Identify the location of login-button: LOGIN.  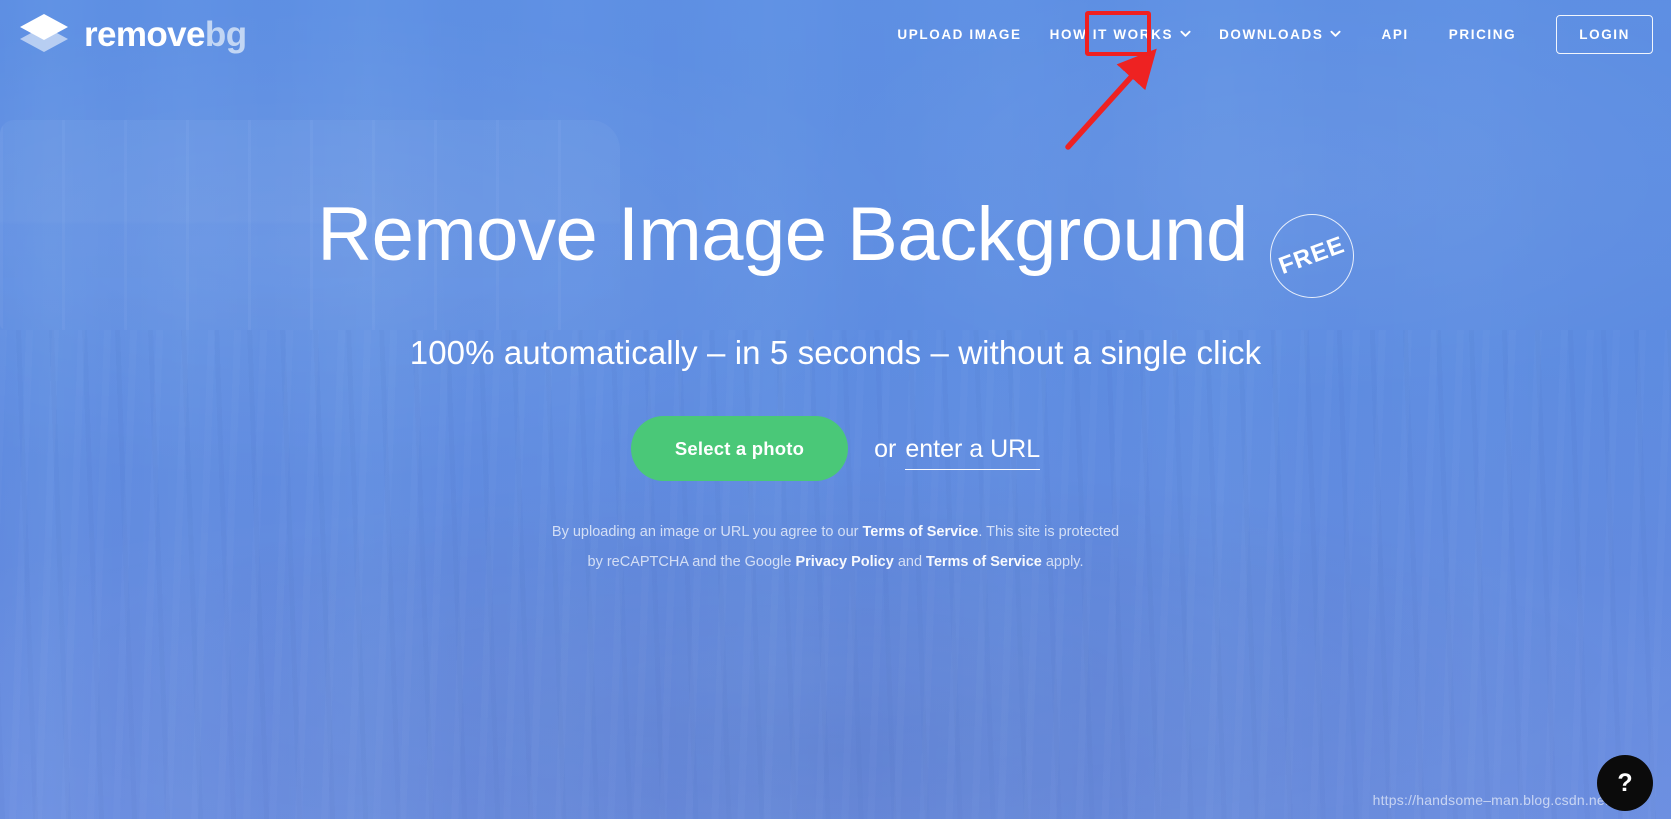
(1604, 34).